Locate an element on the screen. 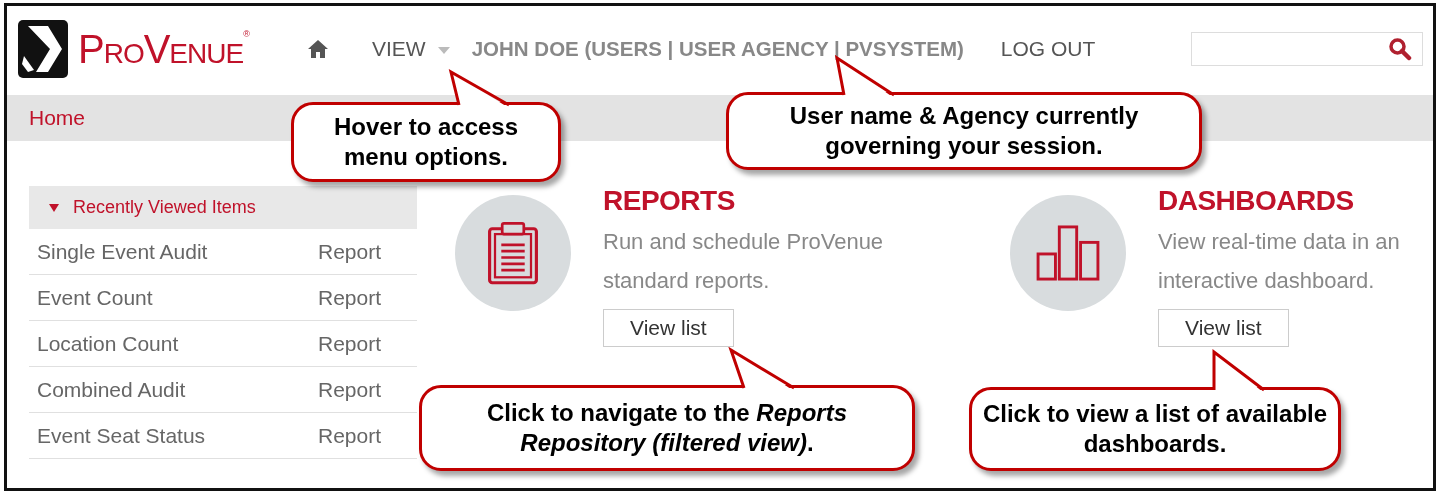  recent-item-link: Location Count is located at coordinates (108, 343).